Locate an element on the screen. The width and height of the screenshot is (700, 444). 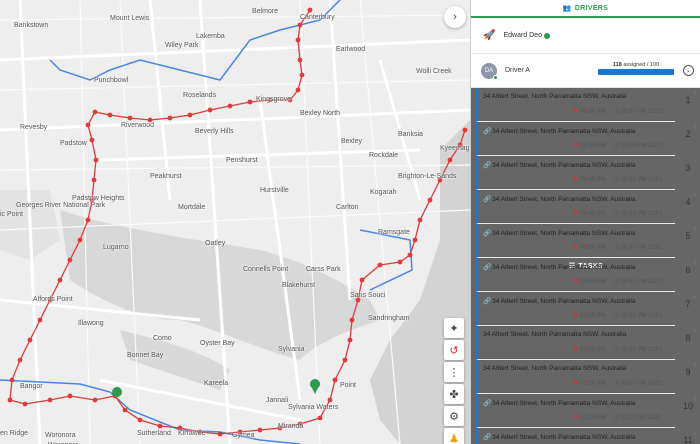
chevron-down-icon: ⌄ is located at coordinates (688, 71).